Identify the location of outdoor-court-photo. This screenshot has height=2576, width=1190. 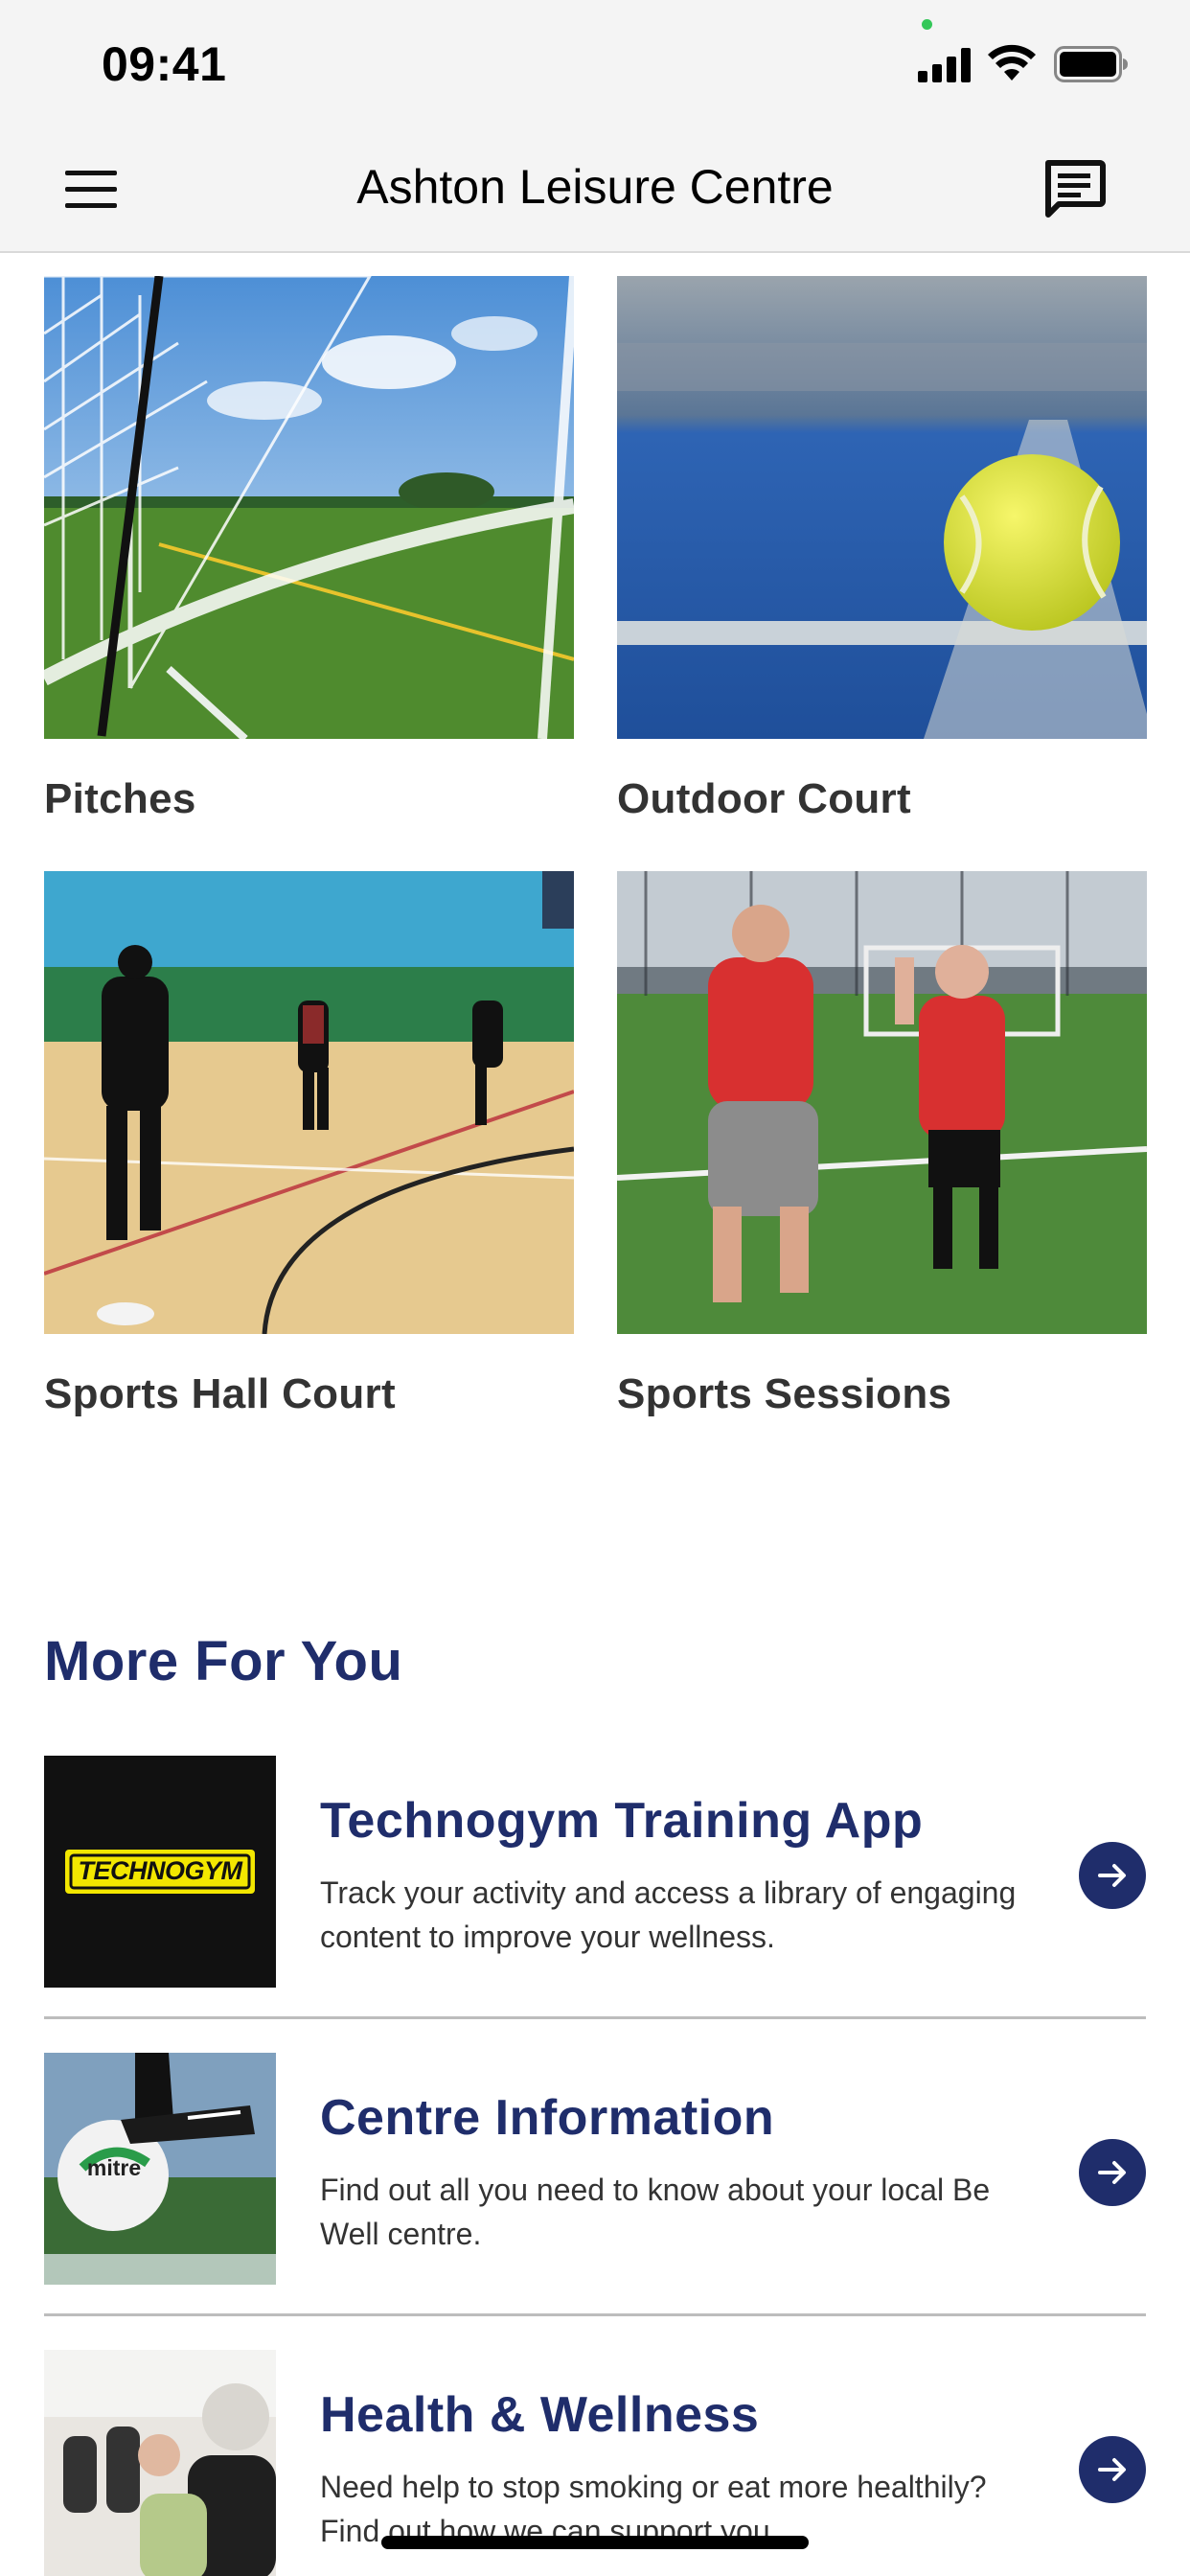
(882, 508).